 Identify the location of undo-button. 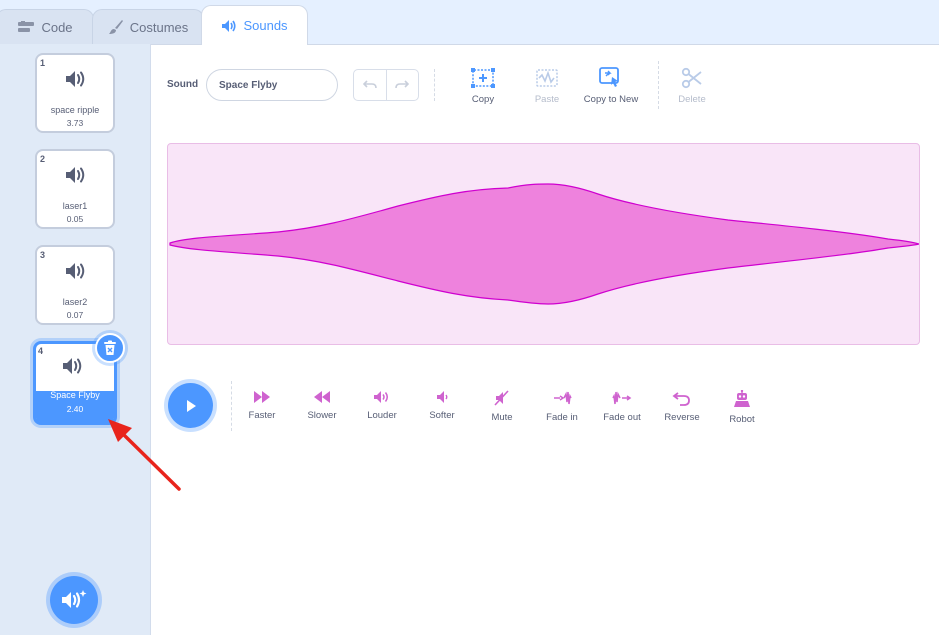
(370, 85).